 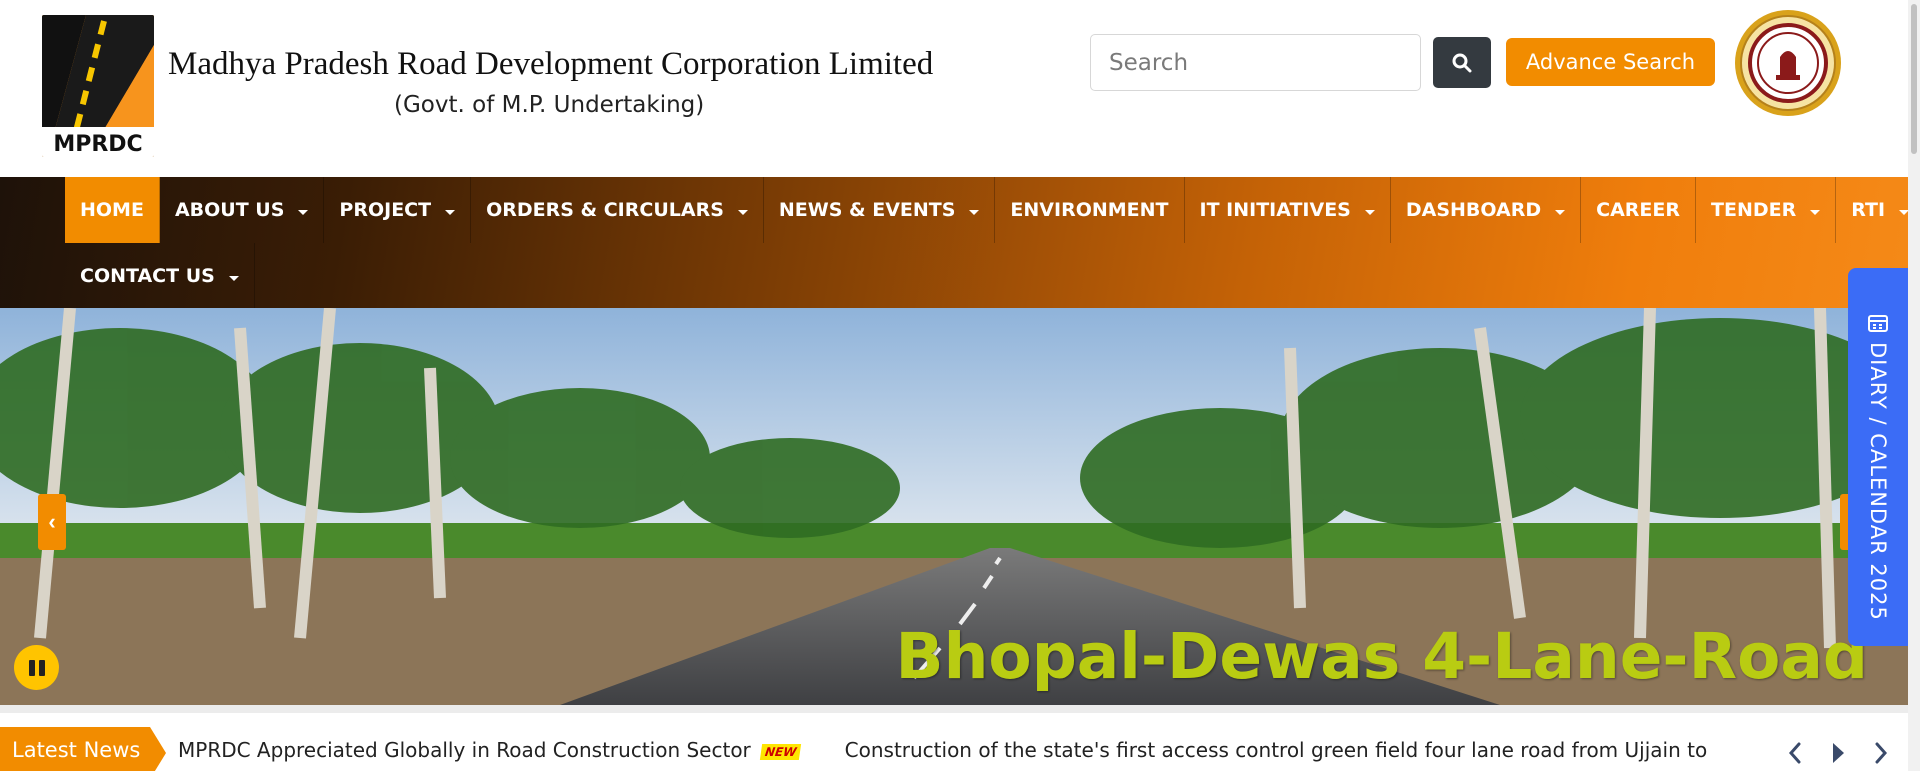 I want to click on slider-prev-button: ‹, so click(x=52, y=522).